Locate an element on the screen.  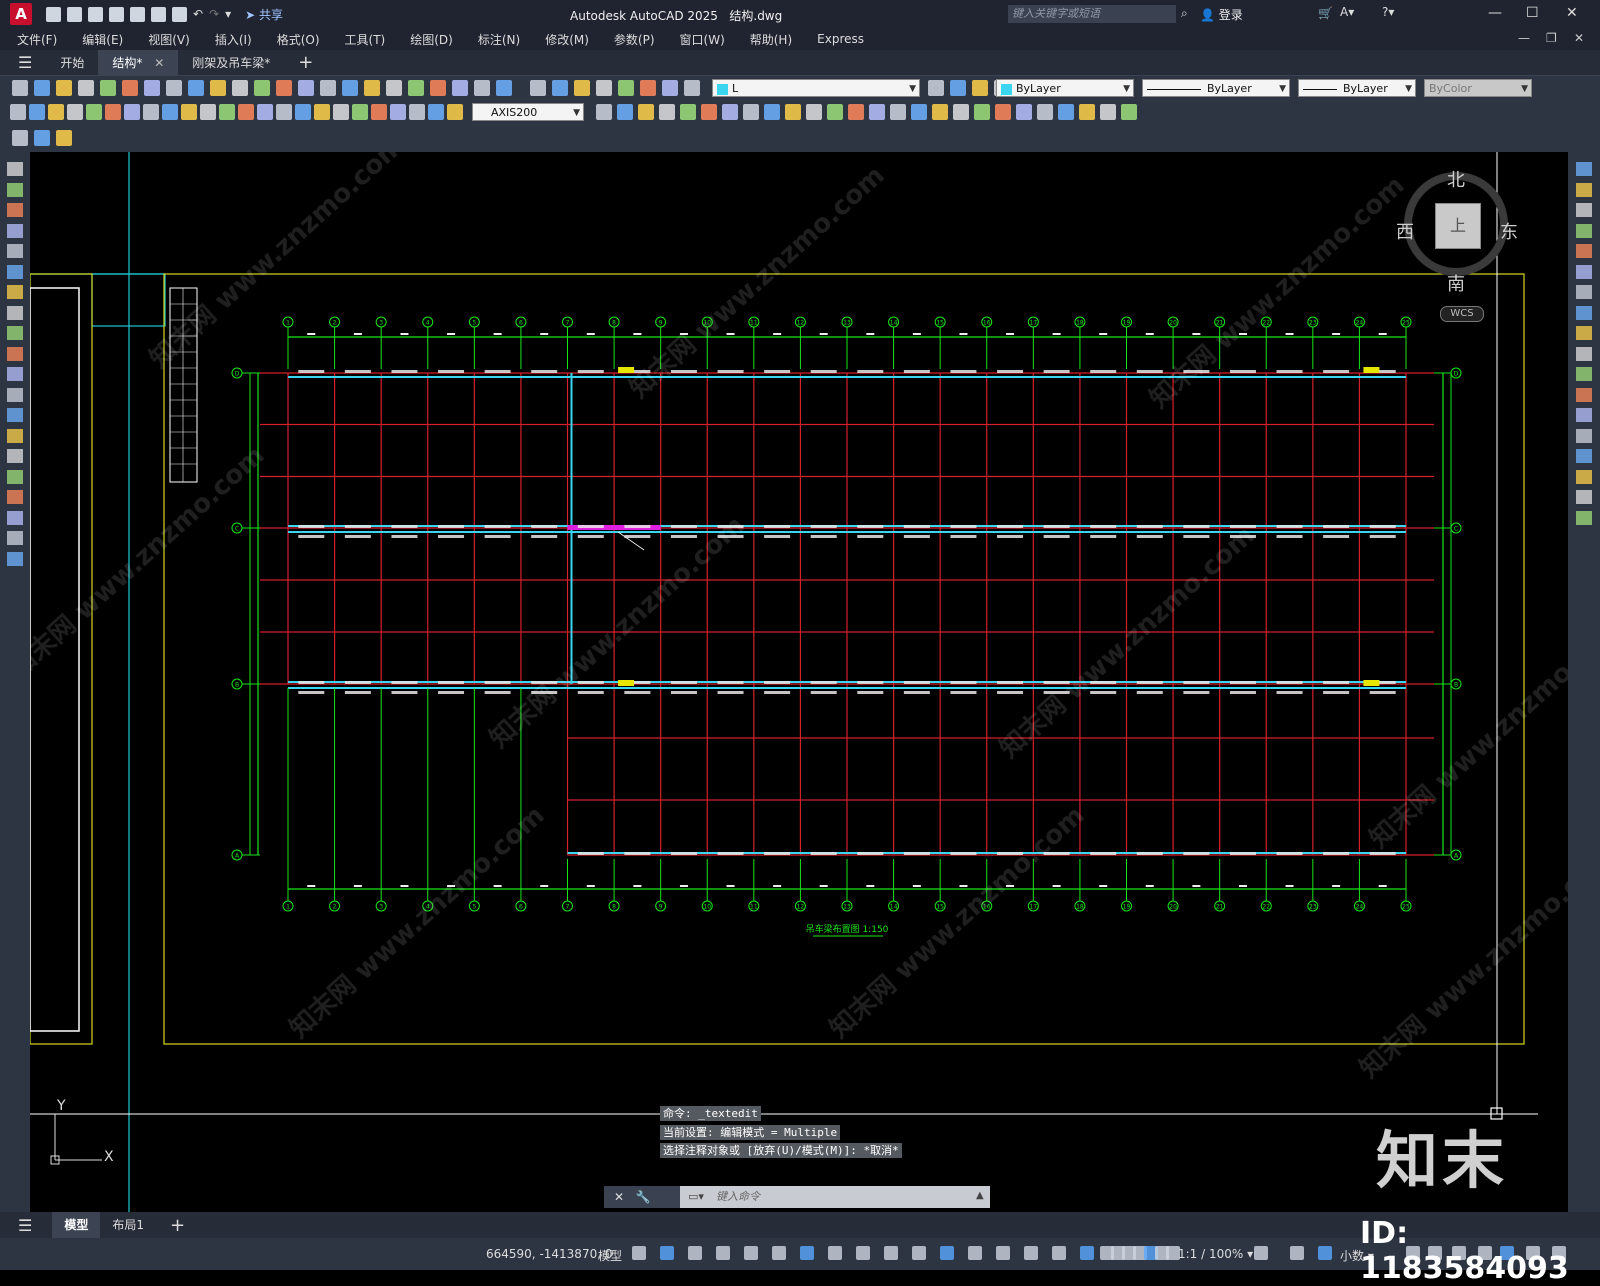
web-open-icon is located at coordinates (137, 14).